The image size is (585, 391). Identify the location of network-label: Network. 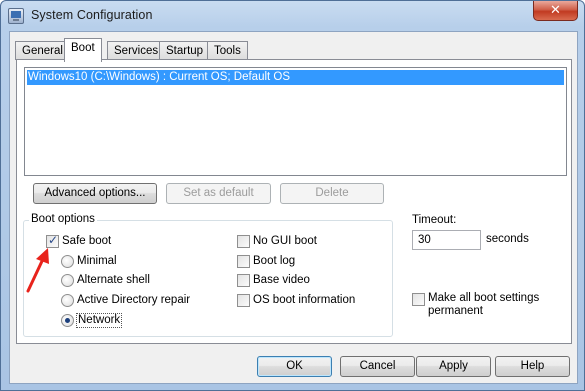
(99, 320).